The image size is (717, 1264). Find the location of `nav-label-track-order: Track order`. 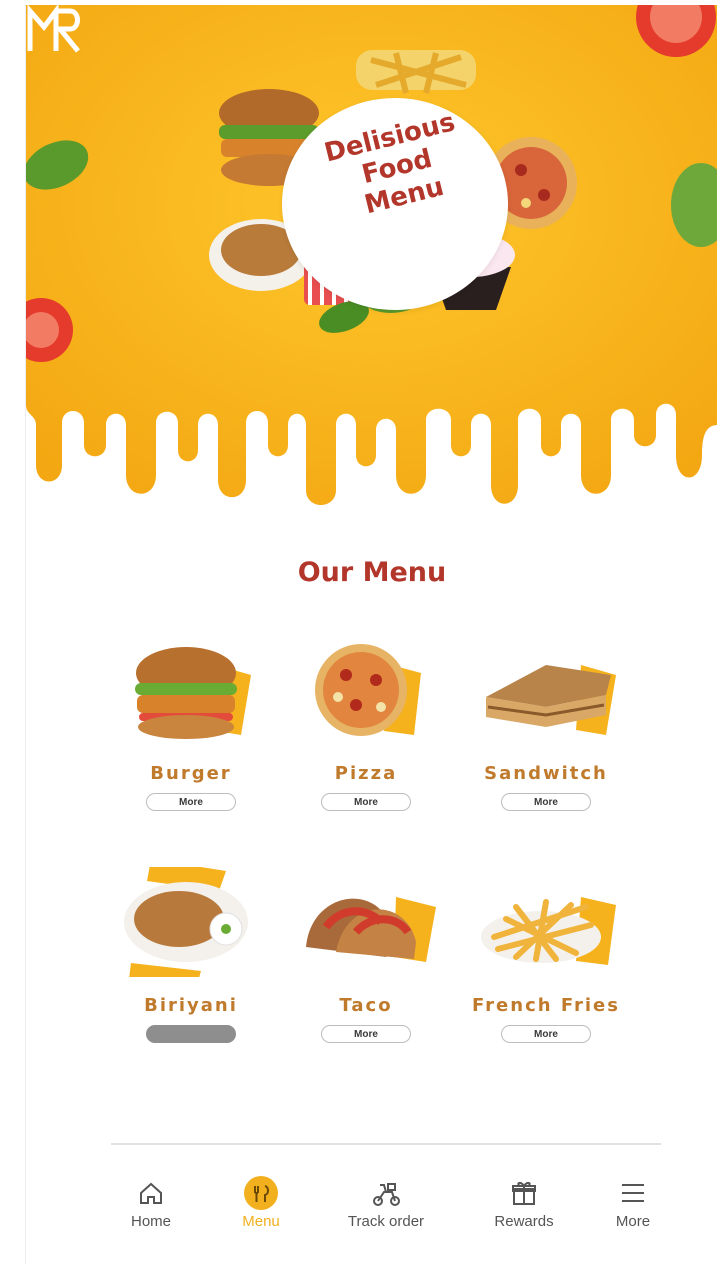

nav-label-track-order: Track order is located at coordinates (386, 1221).